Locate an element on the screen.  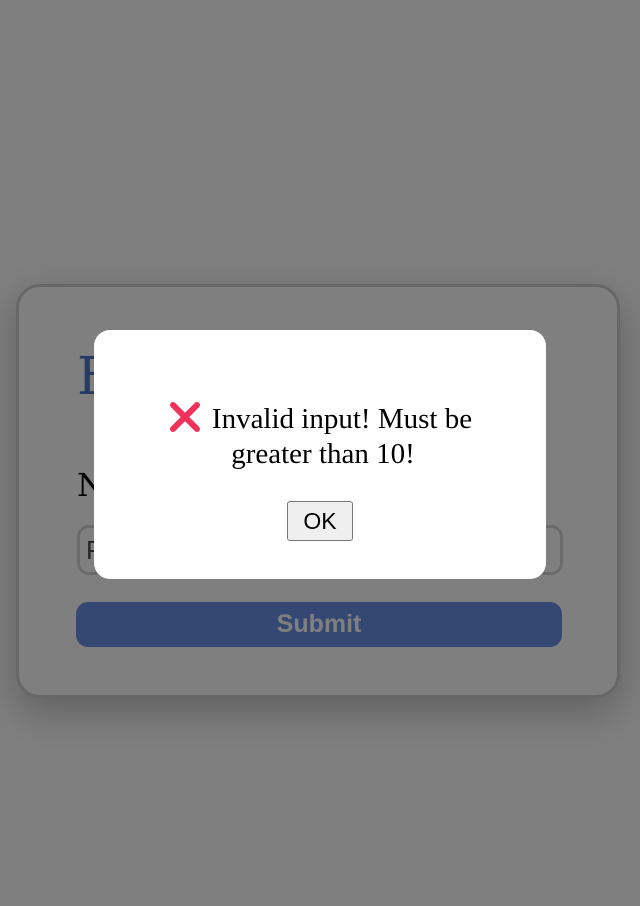
dialog-message: Invalid input! Must be greater than 10! is located at coordinates (320, 437).